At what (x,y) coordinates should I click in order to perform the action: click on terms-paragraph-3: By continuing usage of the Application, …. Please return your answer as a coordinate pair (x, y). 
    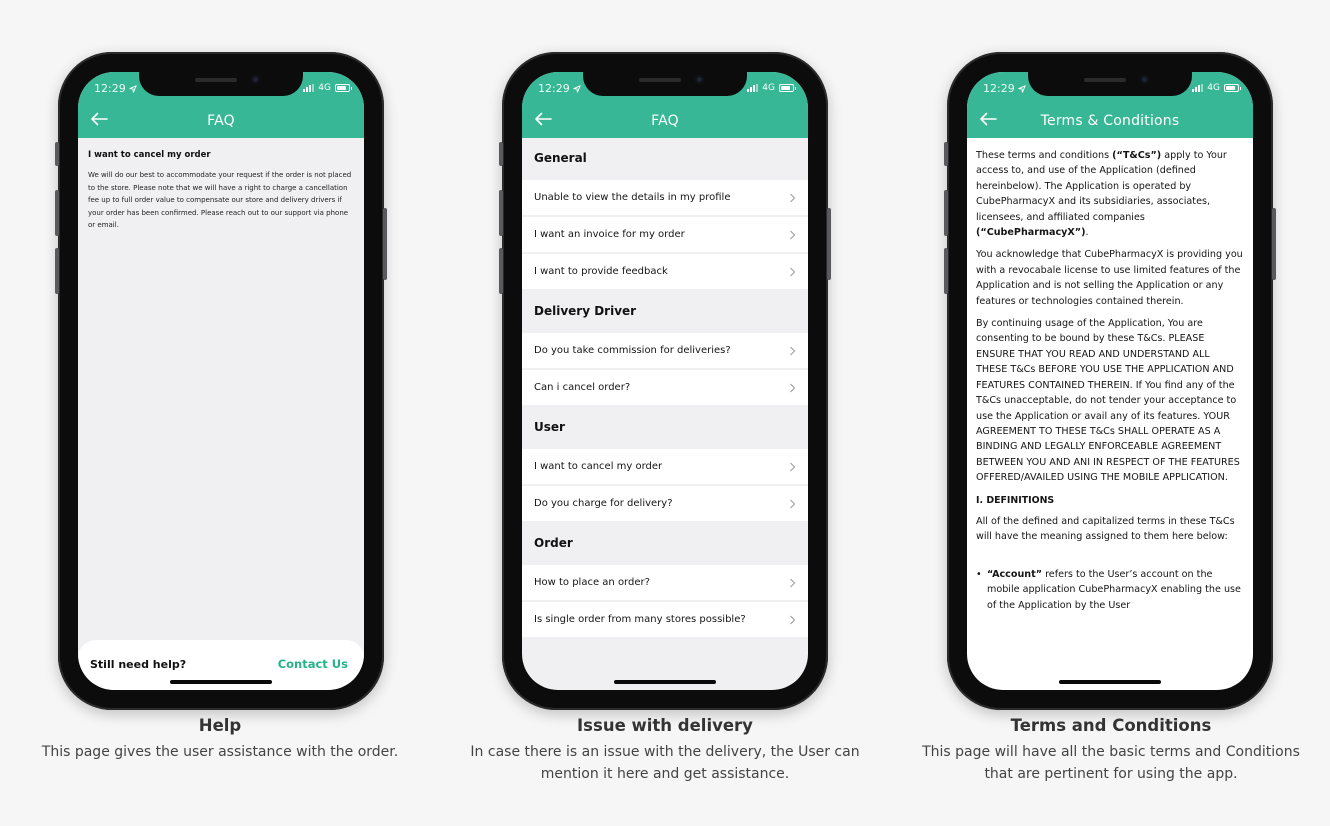
    Looking at the image, I should click on (1108, 401).